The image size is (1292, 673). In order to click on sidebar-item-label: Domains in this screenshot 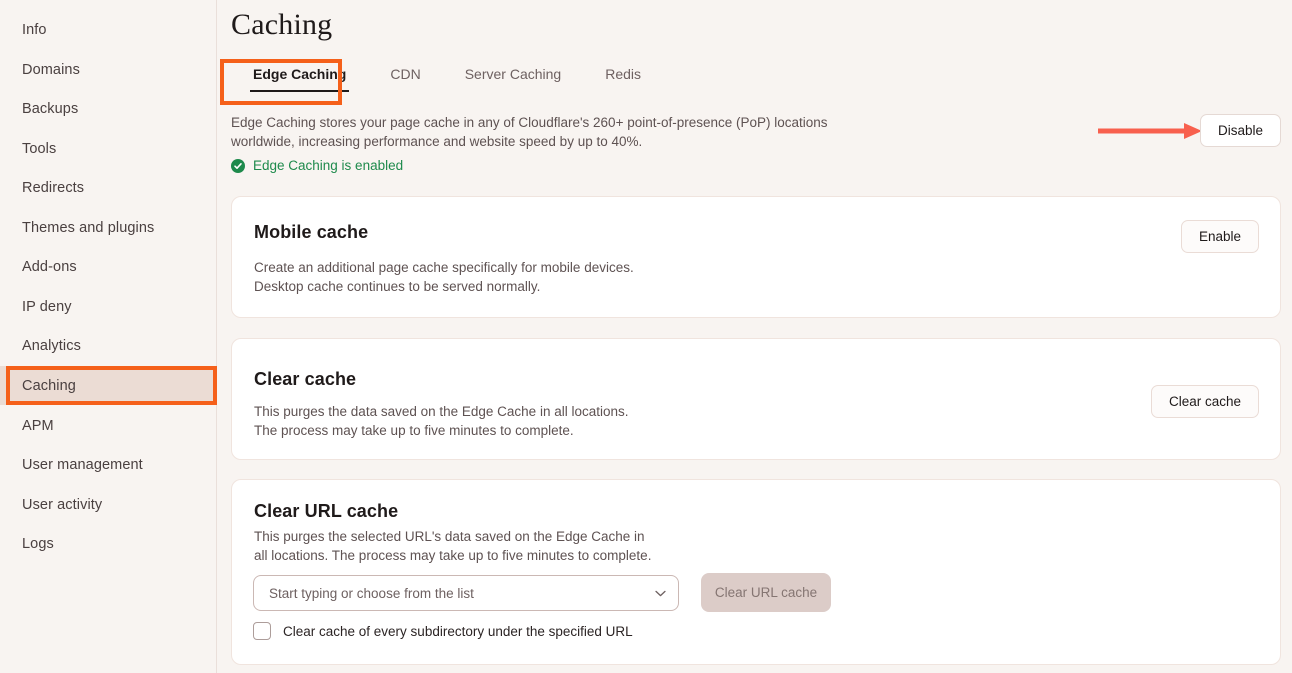, I will do `click(51, 69)`.